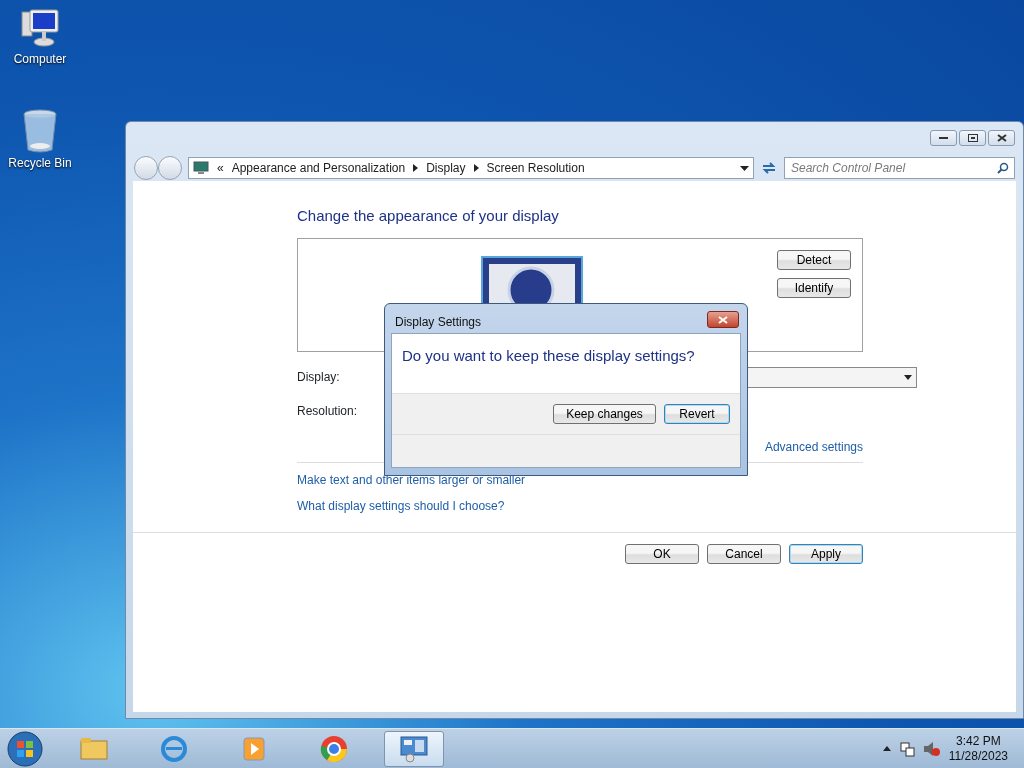  What do you see at coordinates (318, 377) in the screenshot?
I see `field-label: Display:` at bounding box center [318, 377].